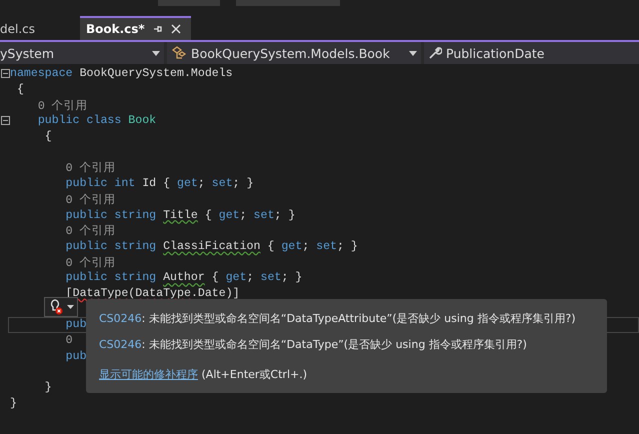  I want to click on shortcut-hint: (Alt+Enter或Ctrl+.), so click(254, 374).